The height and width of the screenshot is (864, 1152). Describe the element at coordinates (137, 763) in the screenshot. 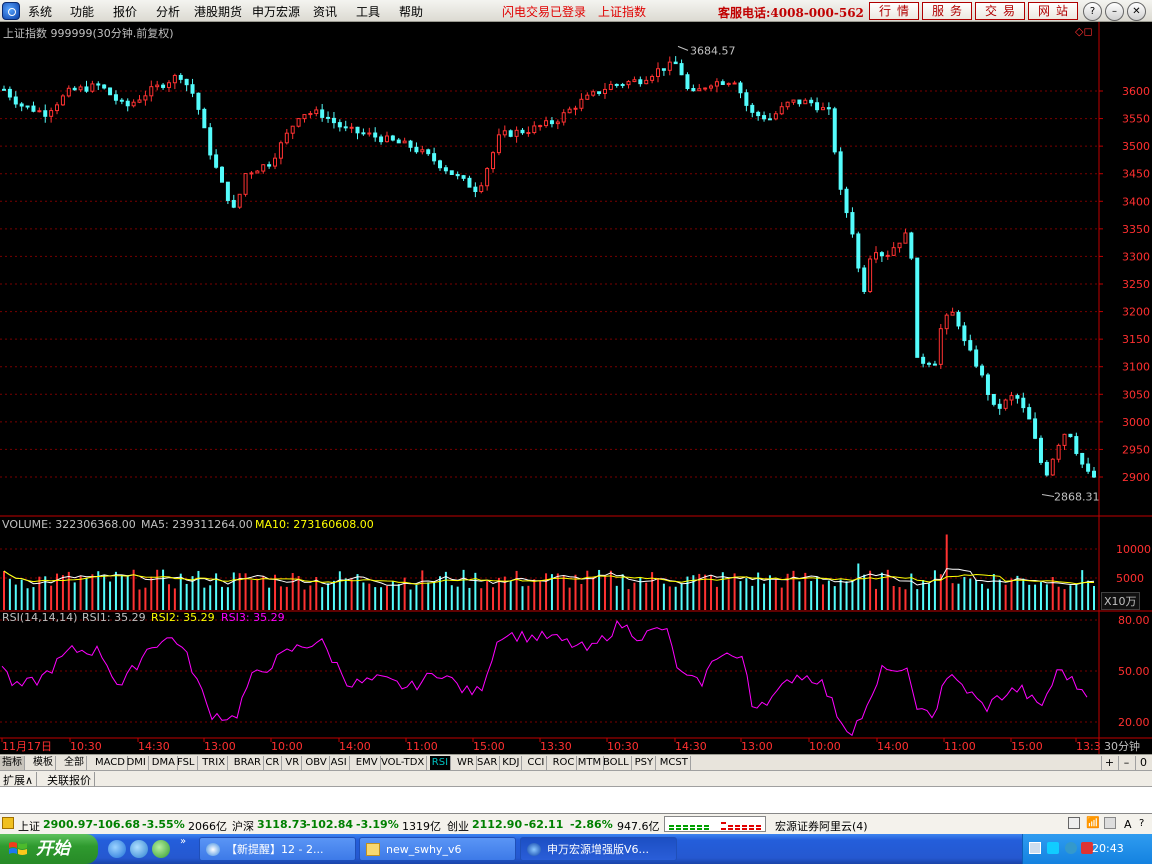

I see `indicator-tab-dmi: DMI` at that location.